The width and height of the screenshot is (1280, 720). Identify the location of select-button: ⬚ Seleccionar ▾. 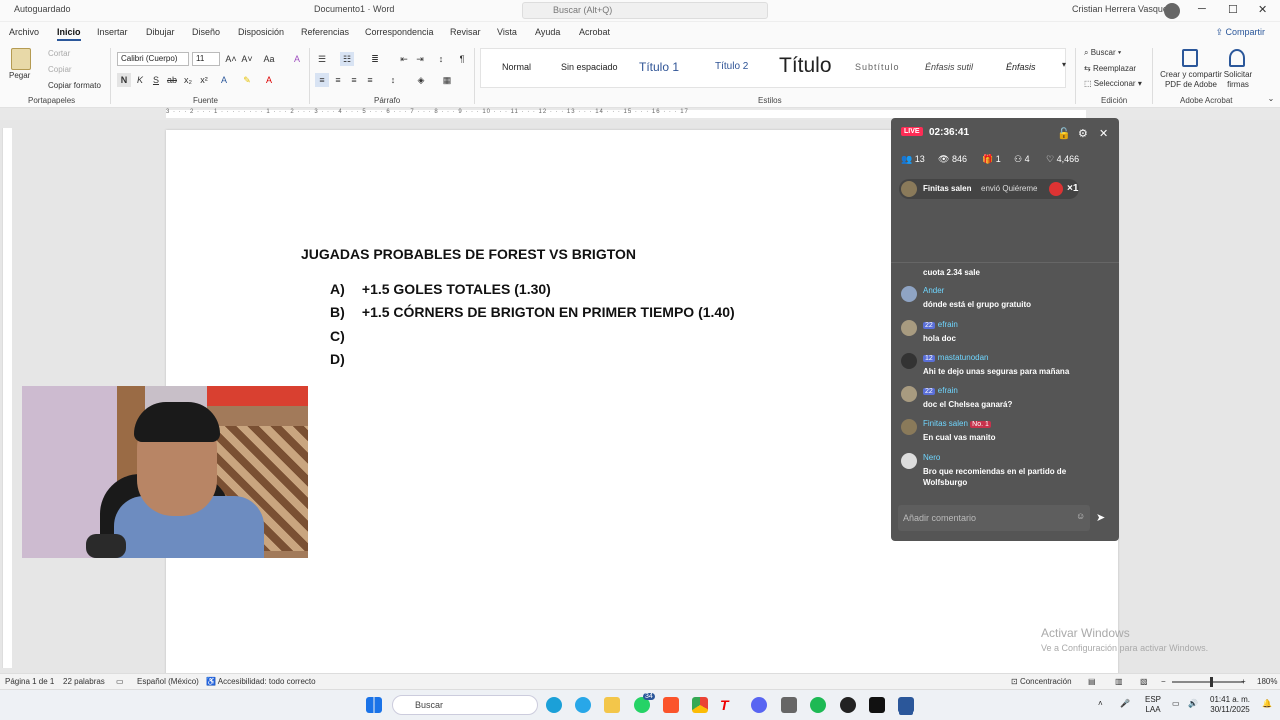
(1113, 83).